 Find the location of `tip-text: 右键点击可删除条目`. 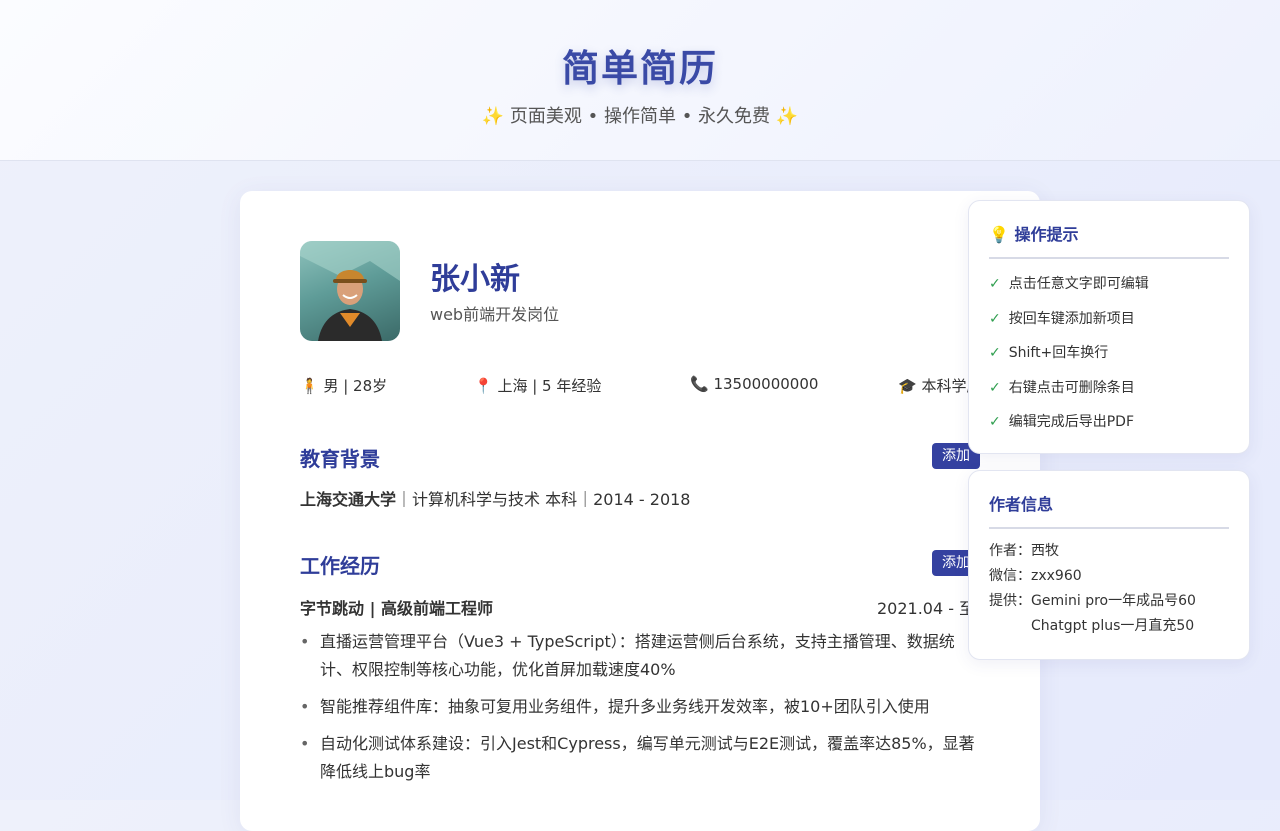

tip-text: 右键点击可删除条目 is located at coordinates (1071, 387).